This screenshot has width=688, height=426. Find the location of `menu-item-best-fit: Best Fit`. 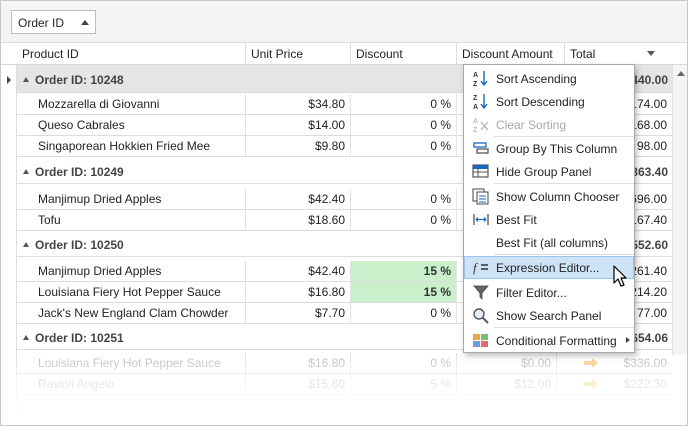

menu-item-best-fit: Best Fit is located at coordinates (549, 219).